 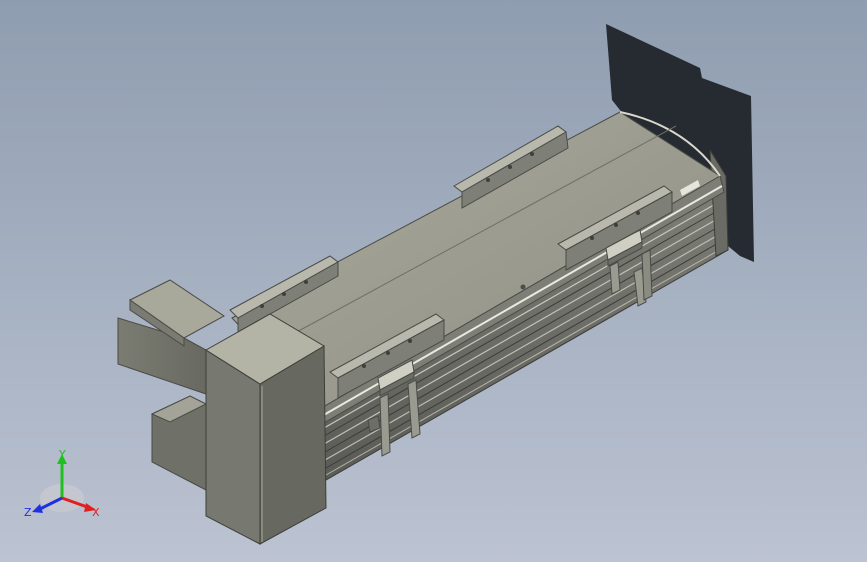 What do you see at coordinates (62, 454) in the screenshot?
I see `y-axis-label: Y` at bounding box center [62, 454].